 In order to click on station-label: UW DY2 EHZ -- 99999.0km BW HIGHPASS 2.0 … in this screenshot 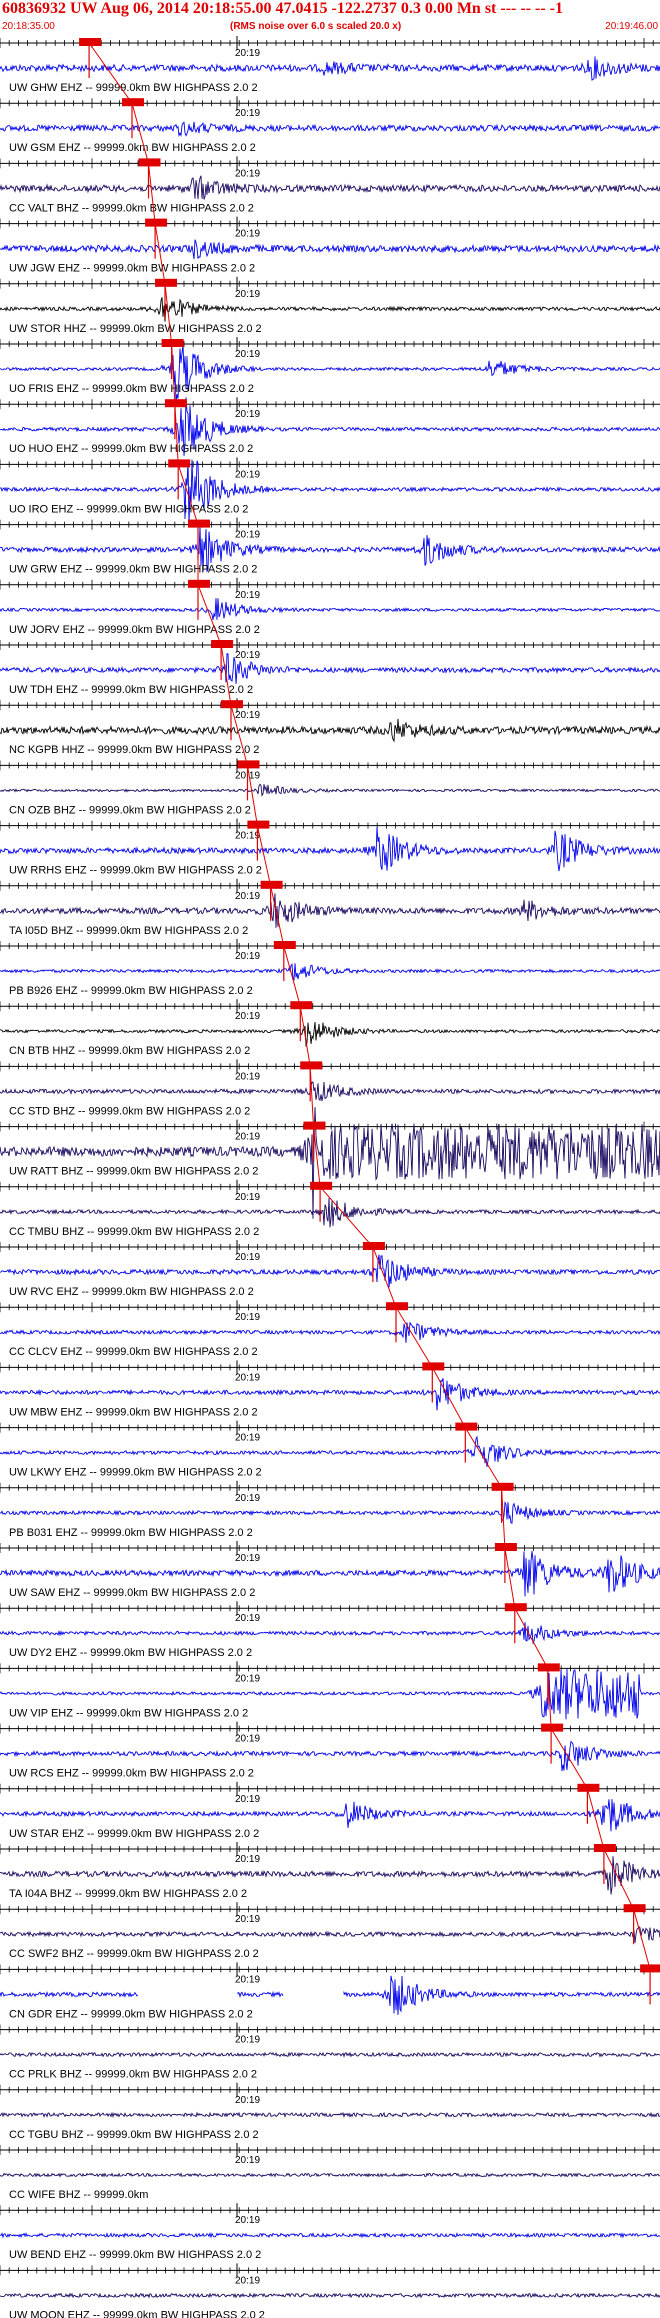, I will do `click(130, 1653)`.